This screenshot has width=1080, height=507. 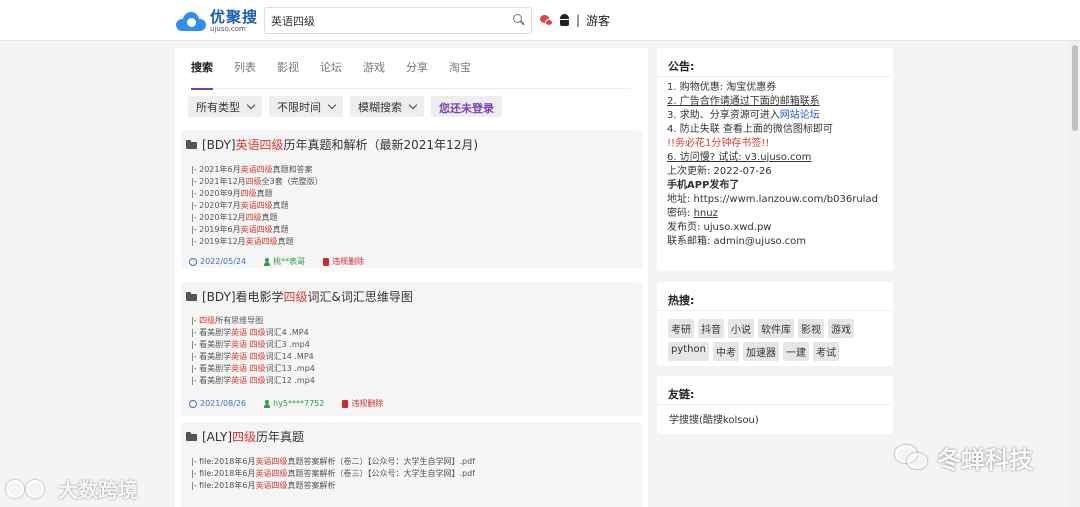 I want to click on time-filter-label: 不限时间, so click(x=299, y=107).